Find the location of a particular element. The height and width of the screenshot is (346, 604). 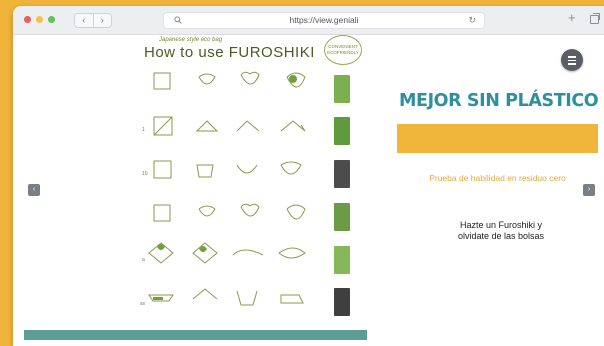

reload-icon: ↻ is located at coordinates (472, 20).